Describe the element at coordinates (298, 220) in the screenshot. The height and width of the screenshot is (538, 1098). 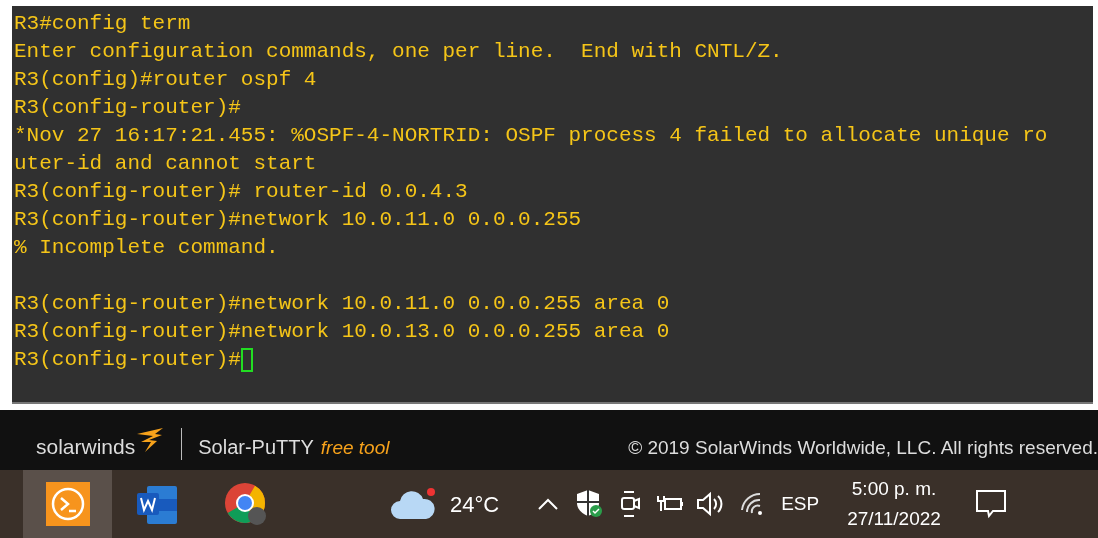
I see `terminal-line: R3(config-router)#network 10.0.11.0 0.0.0.255` at that location.